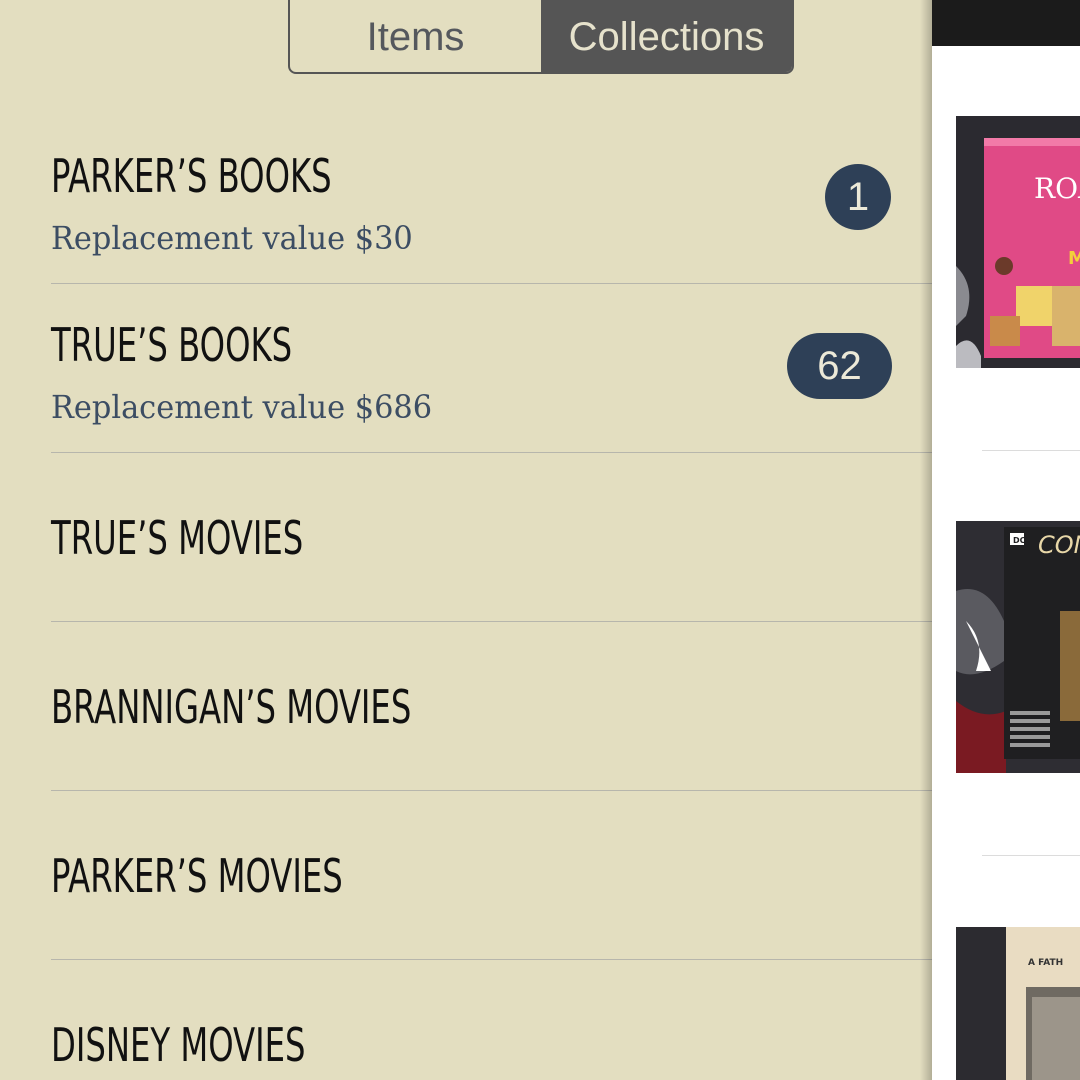 The height and width of the screenshot is (1080, 1080). What do you see at coordinates (466, 368) in the screenshot?
I see `list-item: TRUE’S BOOKS Replacement value $686 62` at bounding box center [466, 368].